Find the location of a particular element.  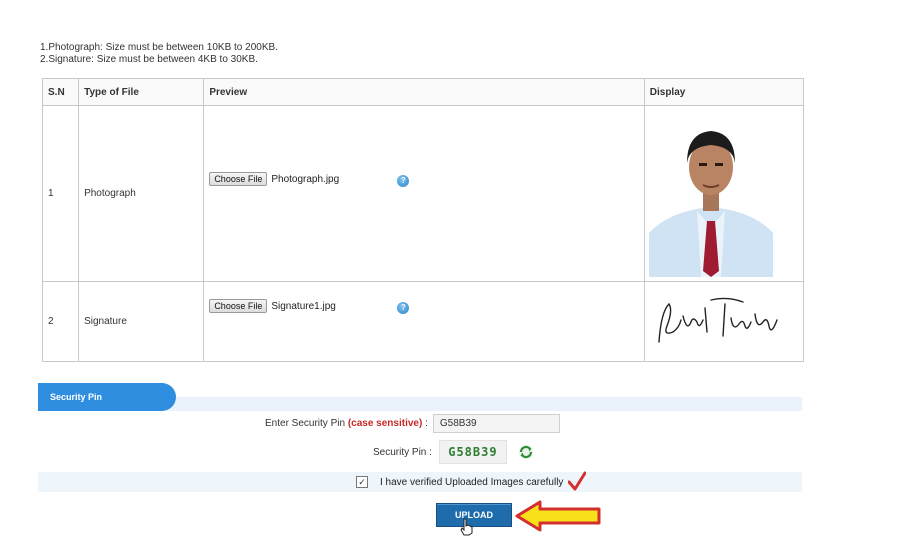

choose-signature-button: Choose File is located at coordinates (238, 306).